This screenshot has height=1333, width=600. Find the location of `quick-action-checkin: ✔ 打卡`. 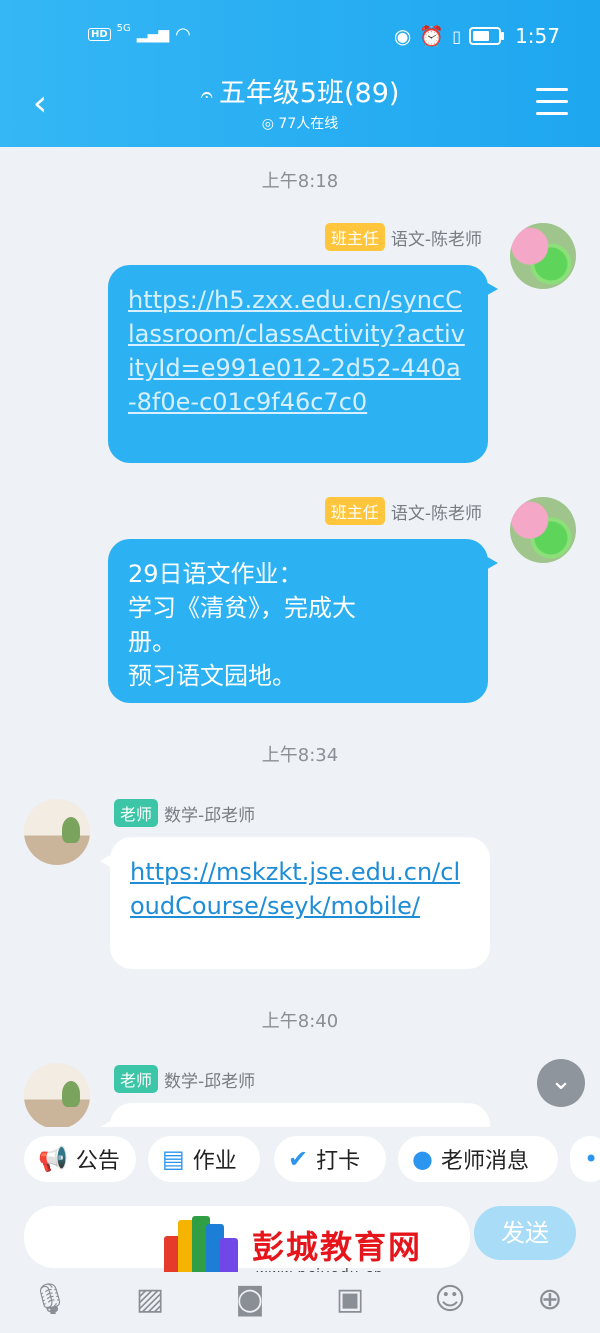

quick-action-checkin: ✔ 打卡 is located at coordinates (330, 1159).